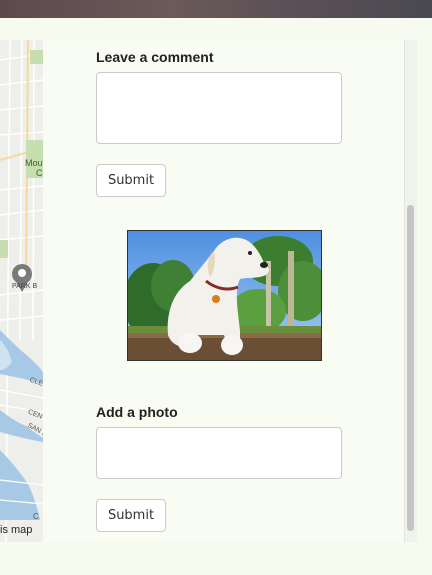 Image resolution: width=432 pixels, height=575 pixels. What do you see at coordinates (216, 9) in the screenshot?
I see `top-banner` at bounding box center [216, 9].